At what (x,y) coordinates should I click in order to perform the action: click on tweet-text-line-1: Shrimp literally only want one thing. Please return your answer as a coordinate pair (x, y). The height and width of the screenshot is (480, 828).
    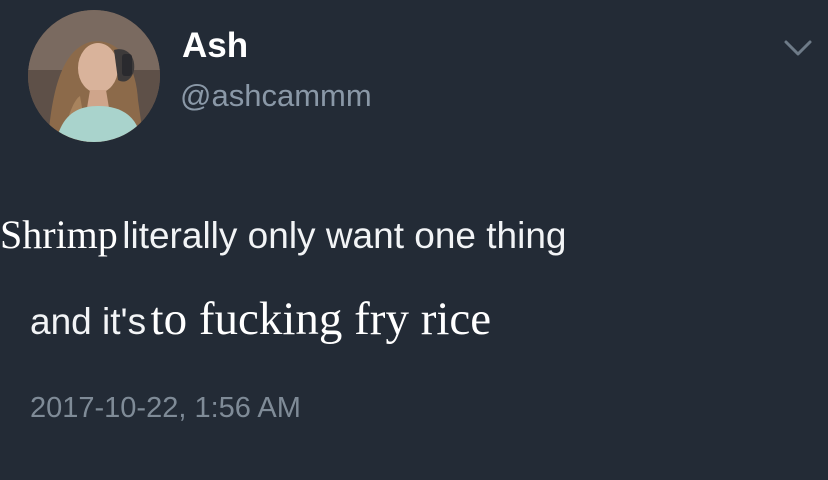
    Looking at the image, I should click on (283, 239).